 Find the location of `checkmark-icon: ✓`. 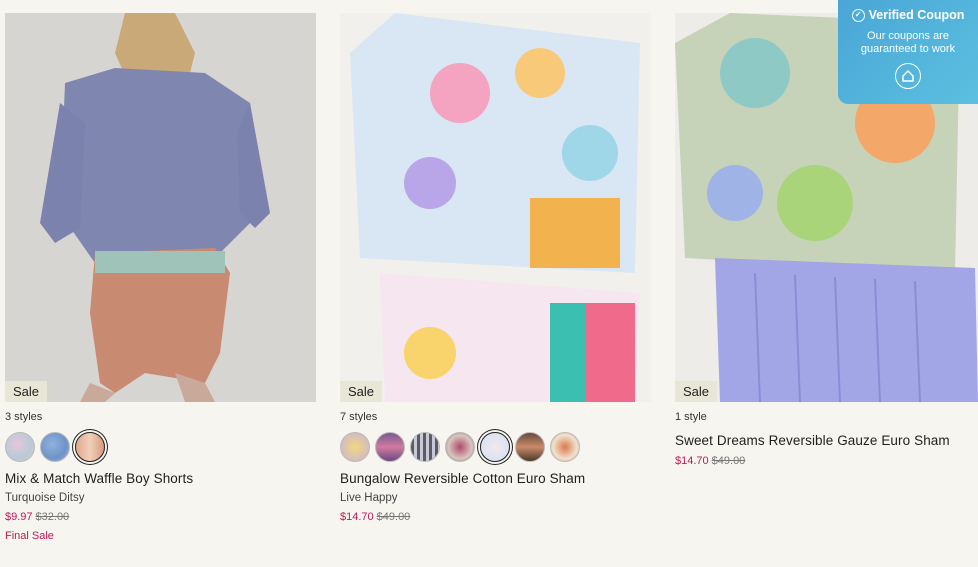

checkmark-icon: ✓ is located at coordinates (858, 15).